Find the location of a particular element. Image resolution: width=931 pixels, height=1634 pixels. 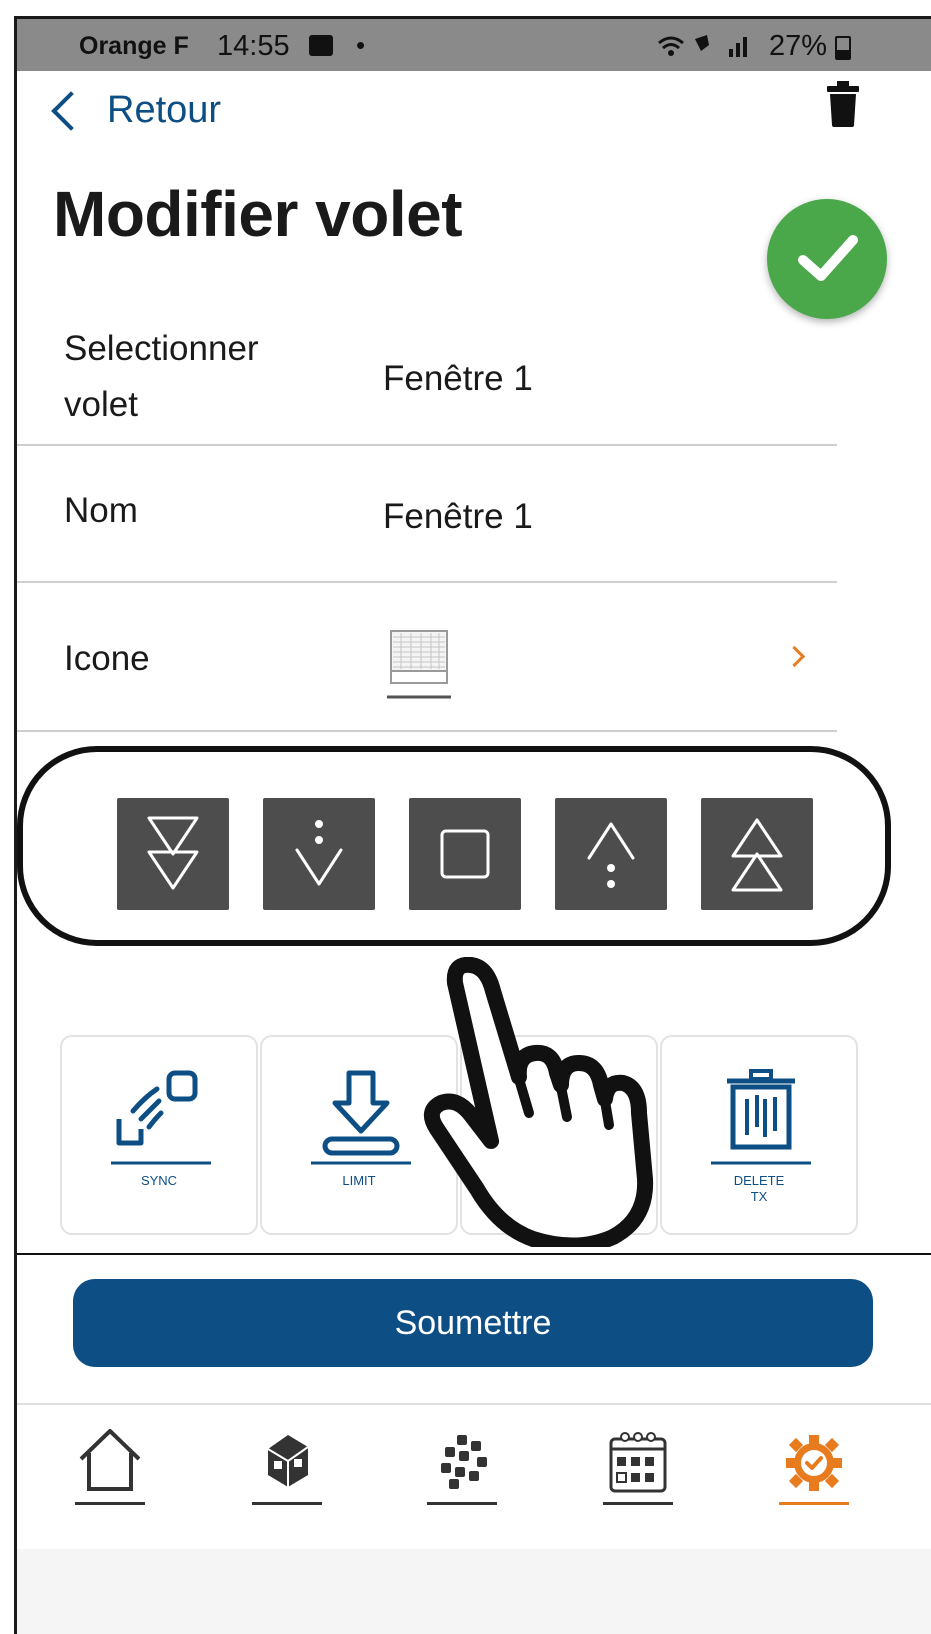

nav-devices is located at coordinates (462, 1465).